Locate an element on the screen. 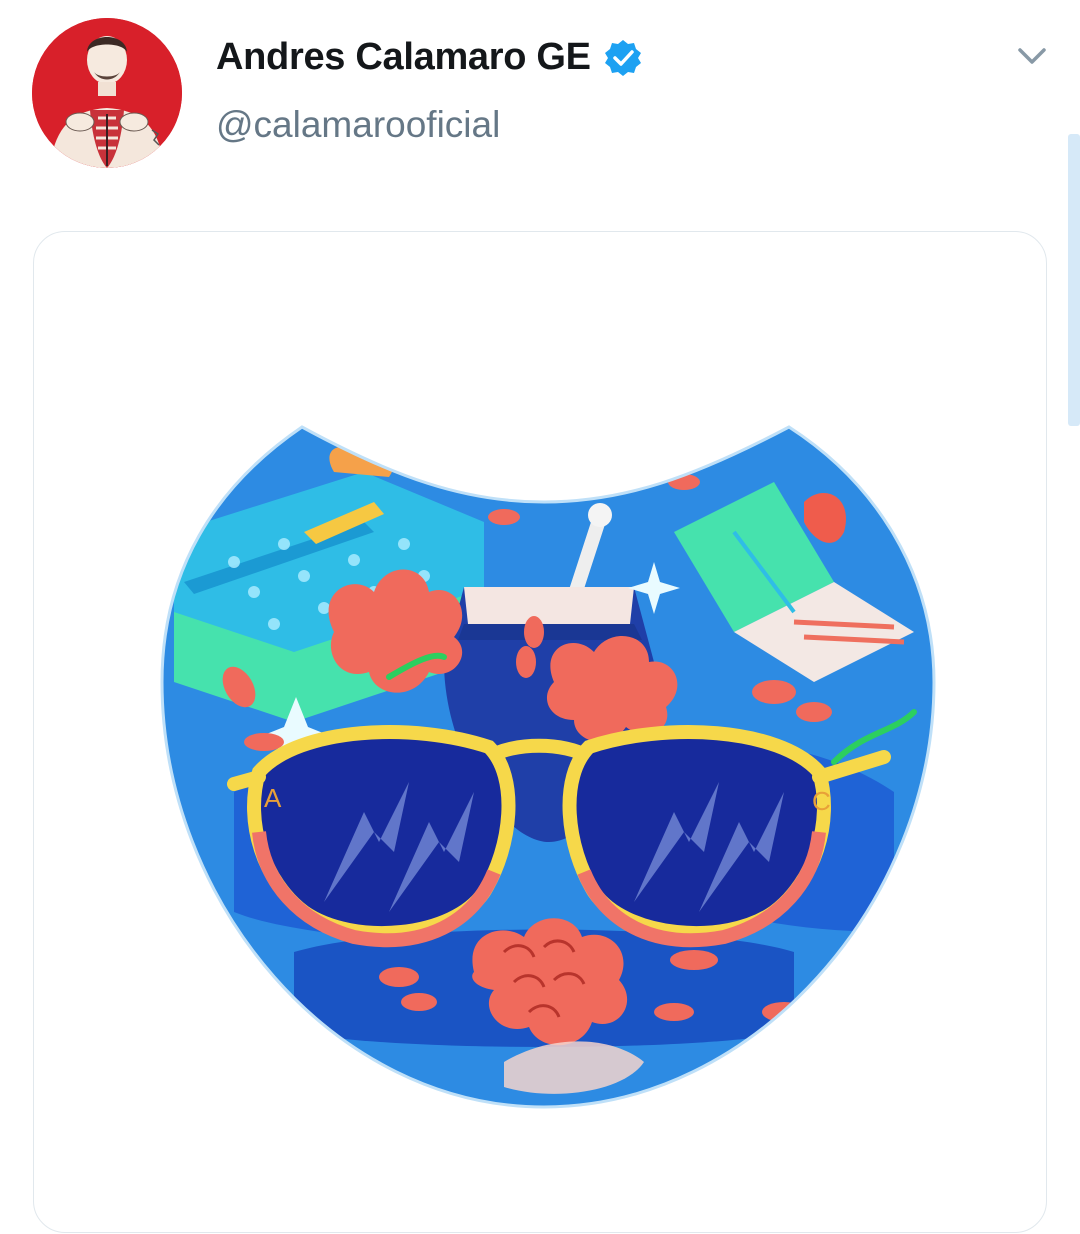 Image resolution: width=1080 pixels, height=1234 pixels. frame-letter-c: C is located at coordinates (821, 801).